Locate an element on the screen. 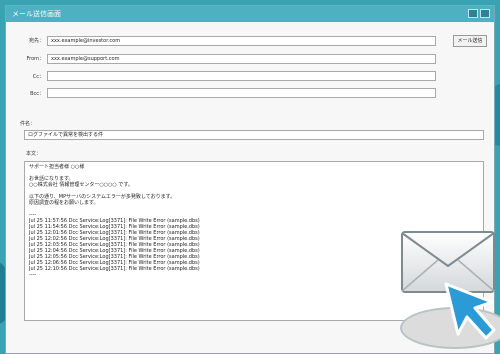  bcc-label: Bcc： is located at coordinates (37, 94).